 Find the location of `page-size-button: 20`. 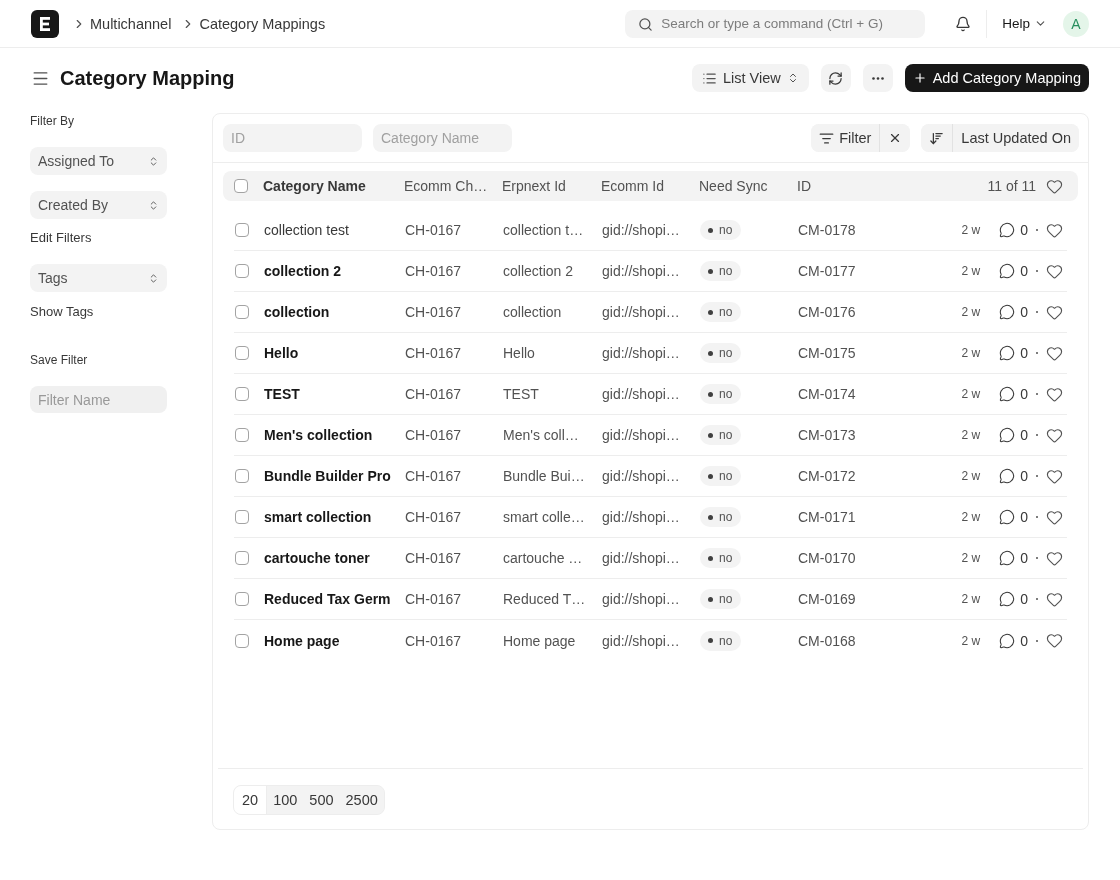

page-size-button: 20 is located at coordinates (251, 800).